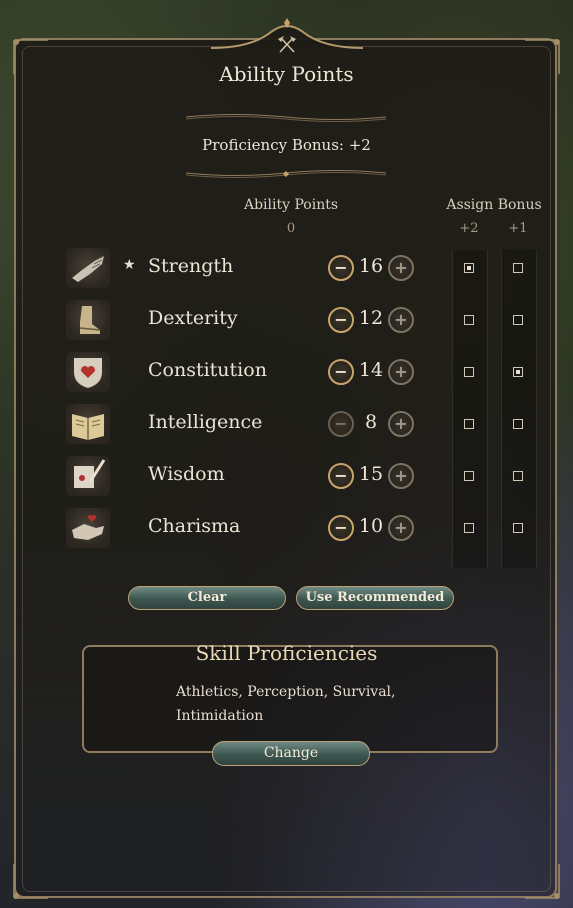 This screenshot has height=908, width=573. Describe the element at coordinates (291, 228) in the screenshot. I see `ability-points-remaining: 0` at that location.